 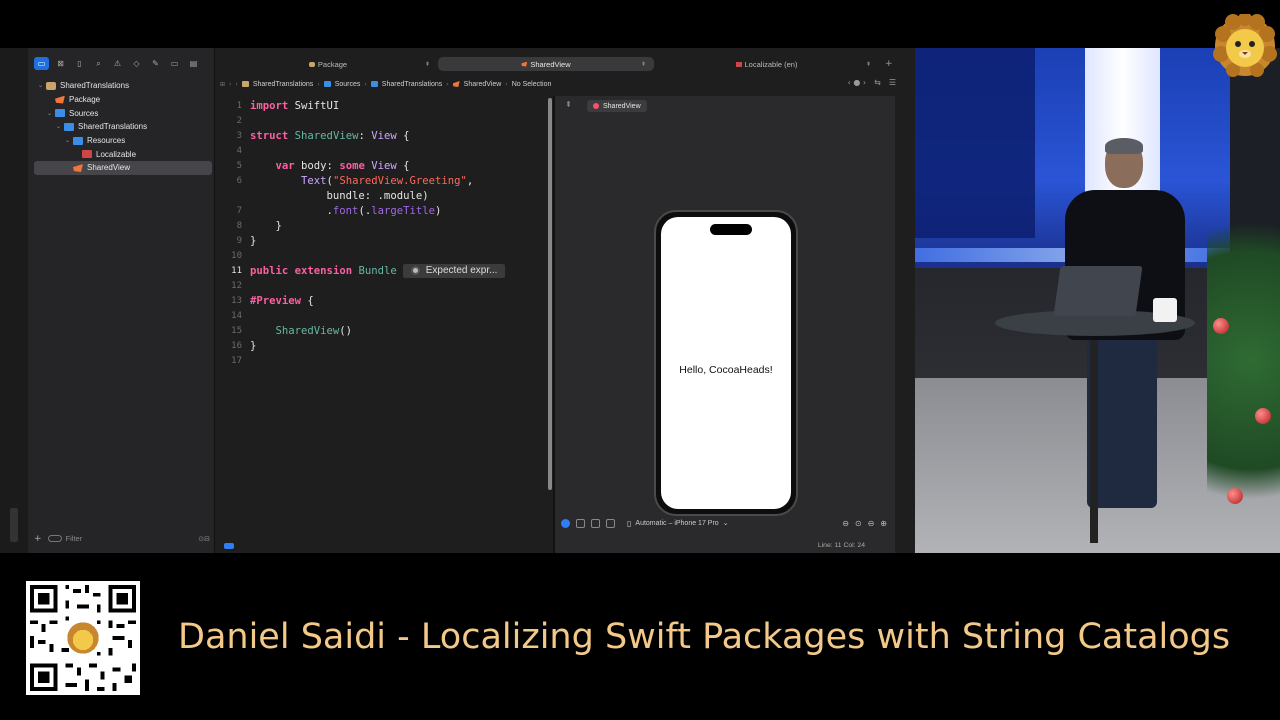 I want to click on navigator-toolbar: ▭ ⊠ ▯ ⌕ ⚠ ◇ ✎ ▭ ▤, so click(x=117, y=63).